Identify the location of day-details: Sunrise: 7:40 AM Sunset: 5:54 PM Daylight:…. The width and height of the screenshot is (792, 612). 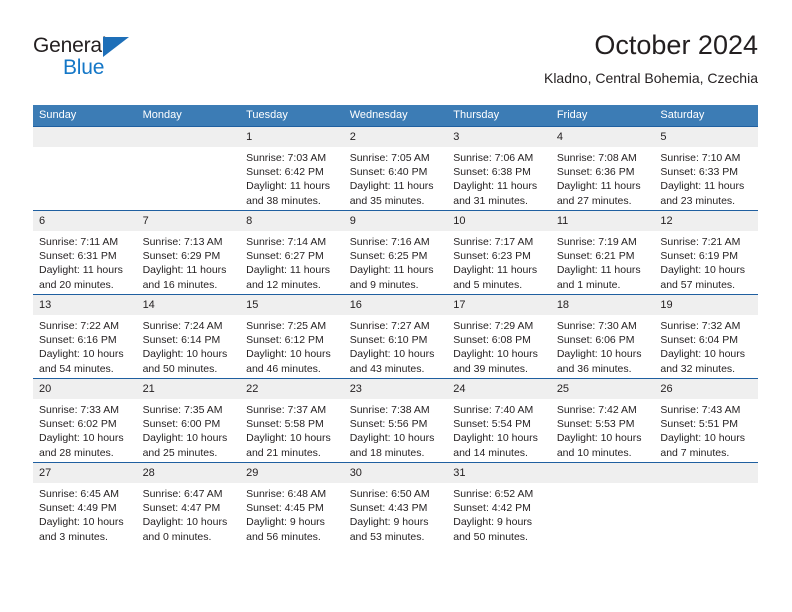
(499, 429).